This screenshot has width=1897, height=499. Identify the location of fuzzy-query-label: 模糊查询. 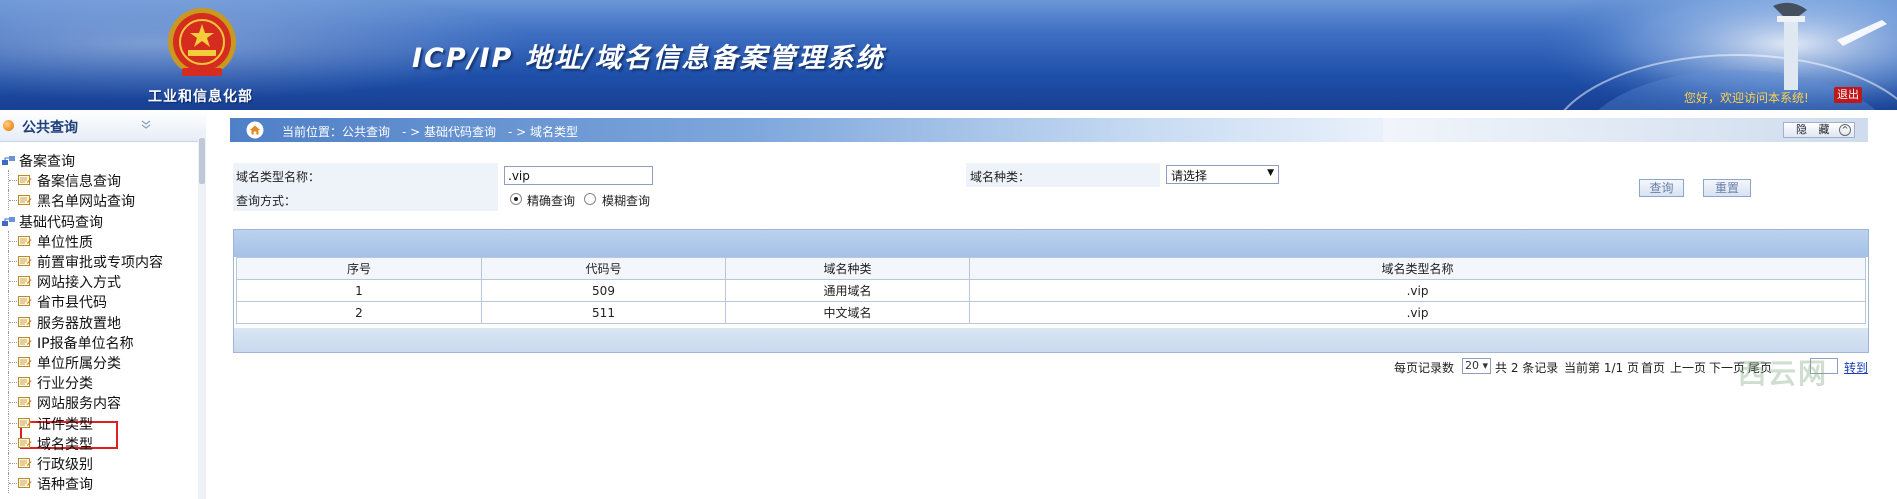
(626, 201).